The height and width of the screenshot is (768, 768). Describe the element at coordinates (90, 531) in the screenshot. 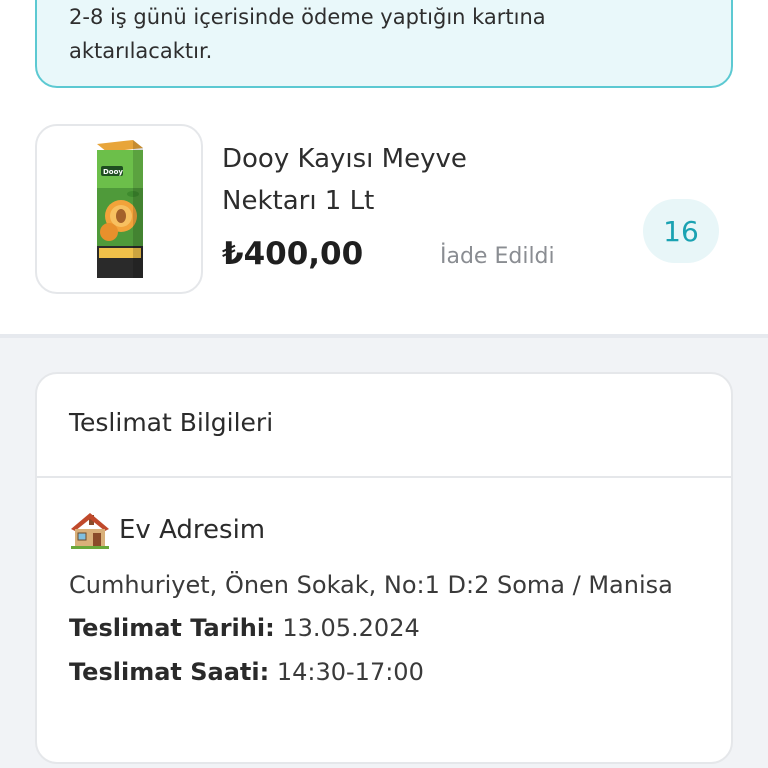

I see `house-icon` at that location.